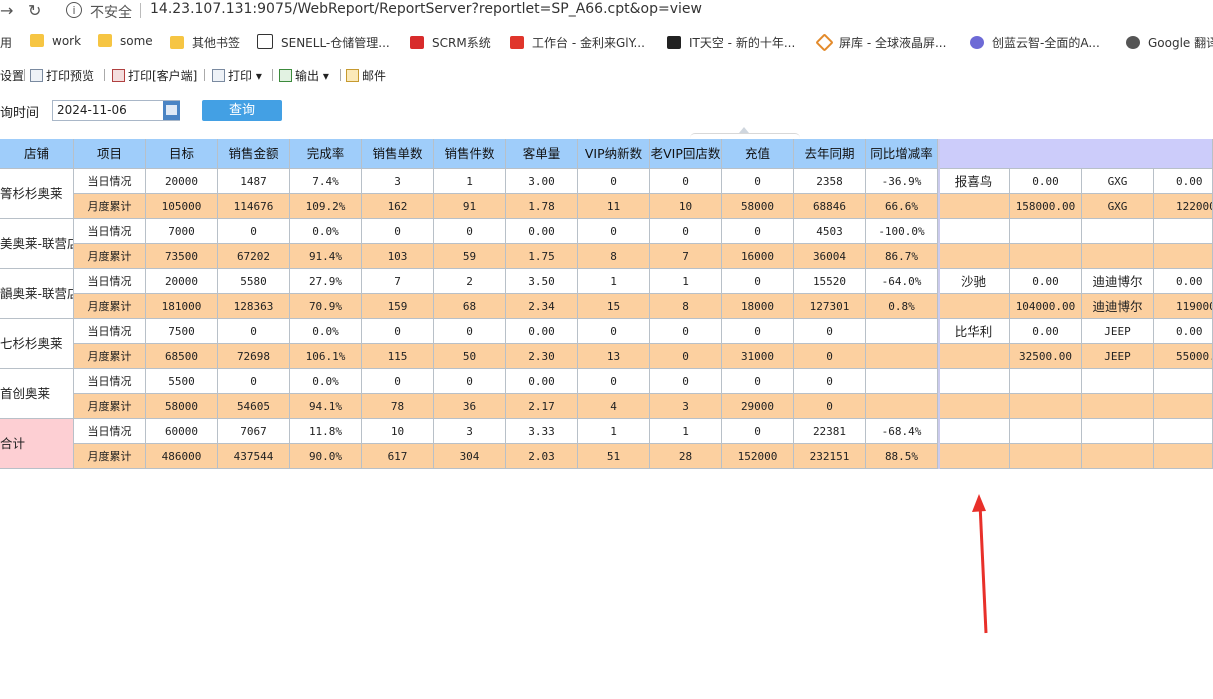 The height and width of the screenshot is (699, 1213). Describe the element at coordinates (34, 10) in the screenshot. I see `reload-icon: ↻` at that location.